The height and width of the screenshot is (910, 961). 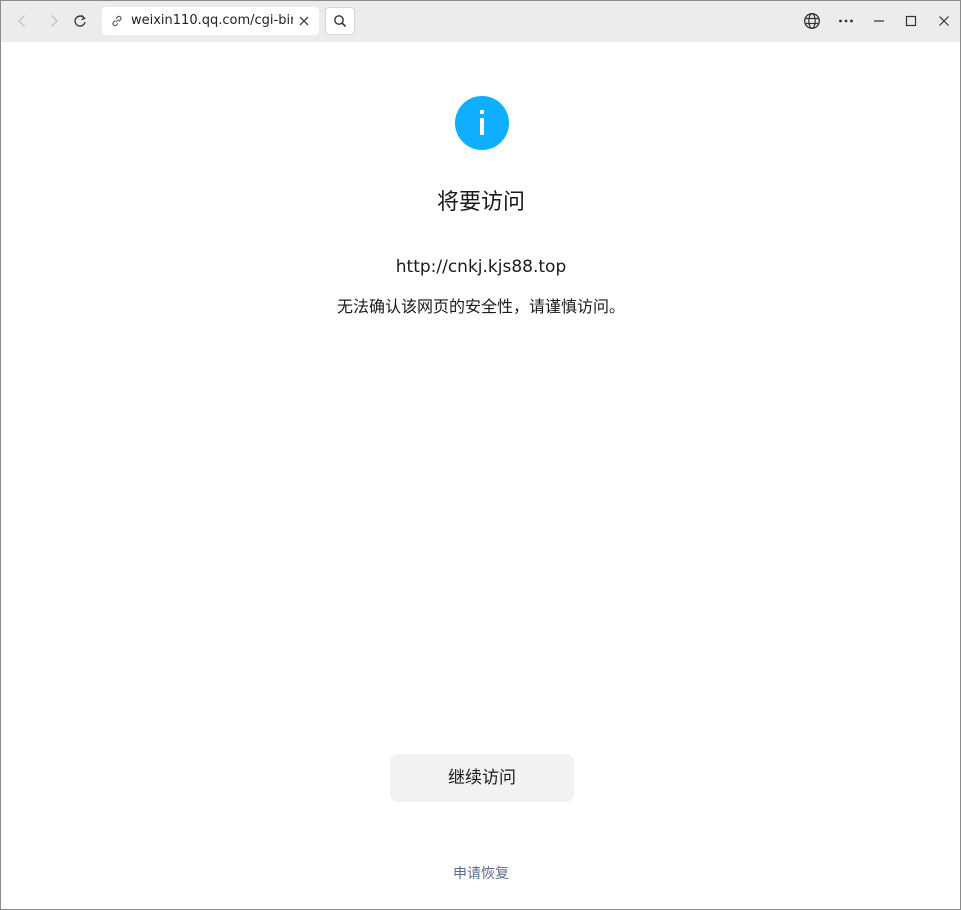 I want to click on reload-icon, so click(x=80, y=20).